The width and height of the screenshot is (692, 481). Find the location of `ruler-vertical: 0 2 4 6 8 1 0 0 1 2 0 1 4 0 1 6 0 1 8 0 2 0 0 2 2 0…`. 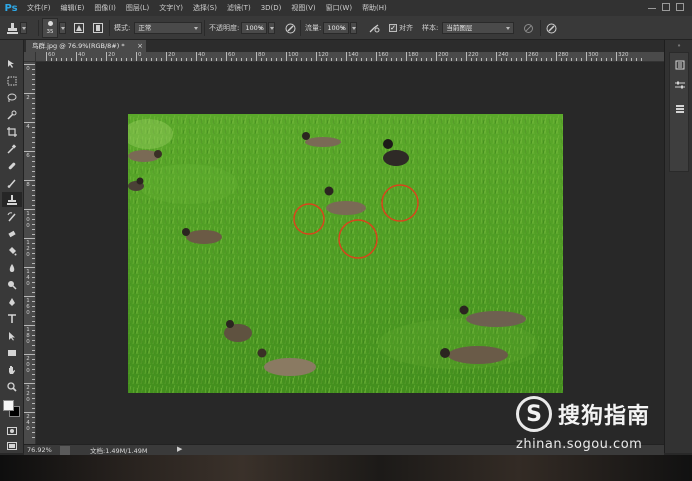

ruler-vertical: 0 2 4 6 8 1 0 0 1 2 0 1 4 0 1 6 0 1 8 0 2 0 0 2 2 0… is located at coordinates (30, 253).